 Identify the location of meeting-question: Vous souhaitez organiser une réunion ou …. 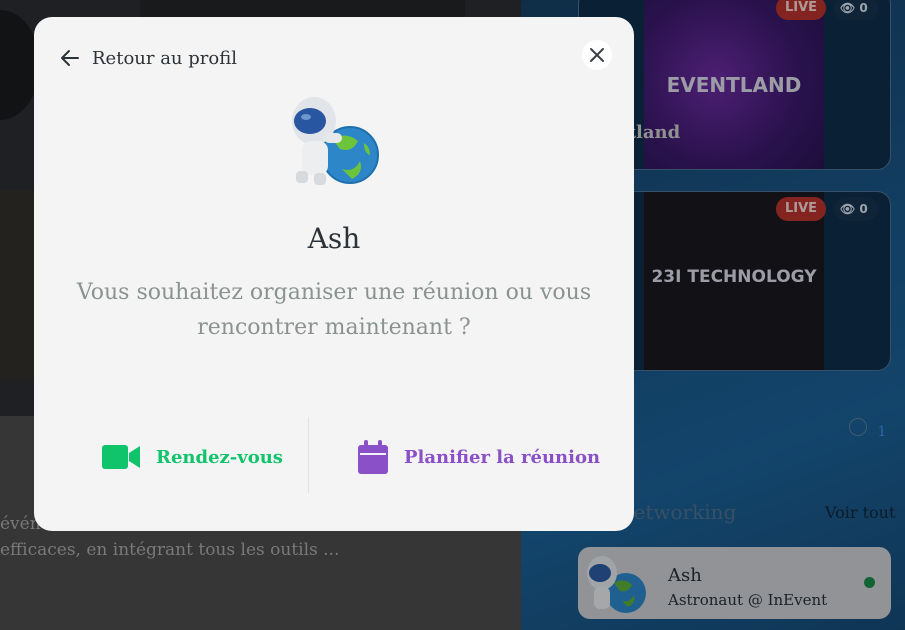
(334, 310).